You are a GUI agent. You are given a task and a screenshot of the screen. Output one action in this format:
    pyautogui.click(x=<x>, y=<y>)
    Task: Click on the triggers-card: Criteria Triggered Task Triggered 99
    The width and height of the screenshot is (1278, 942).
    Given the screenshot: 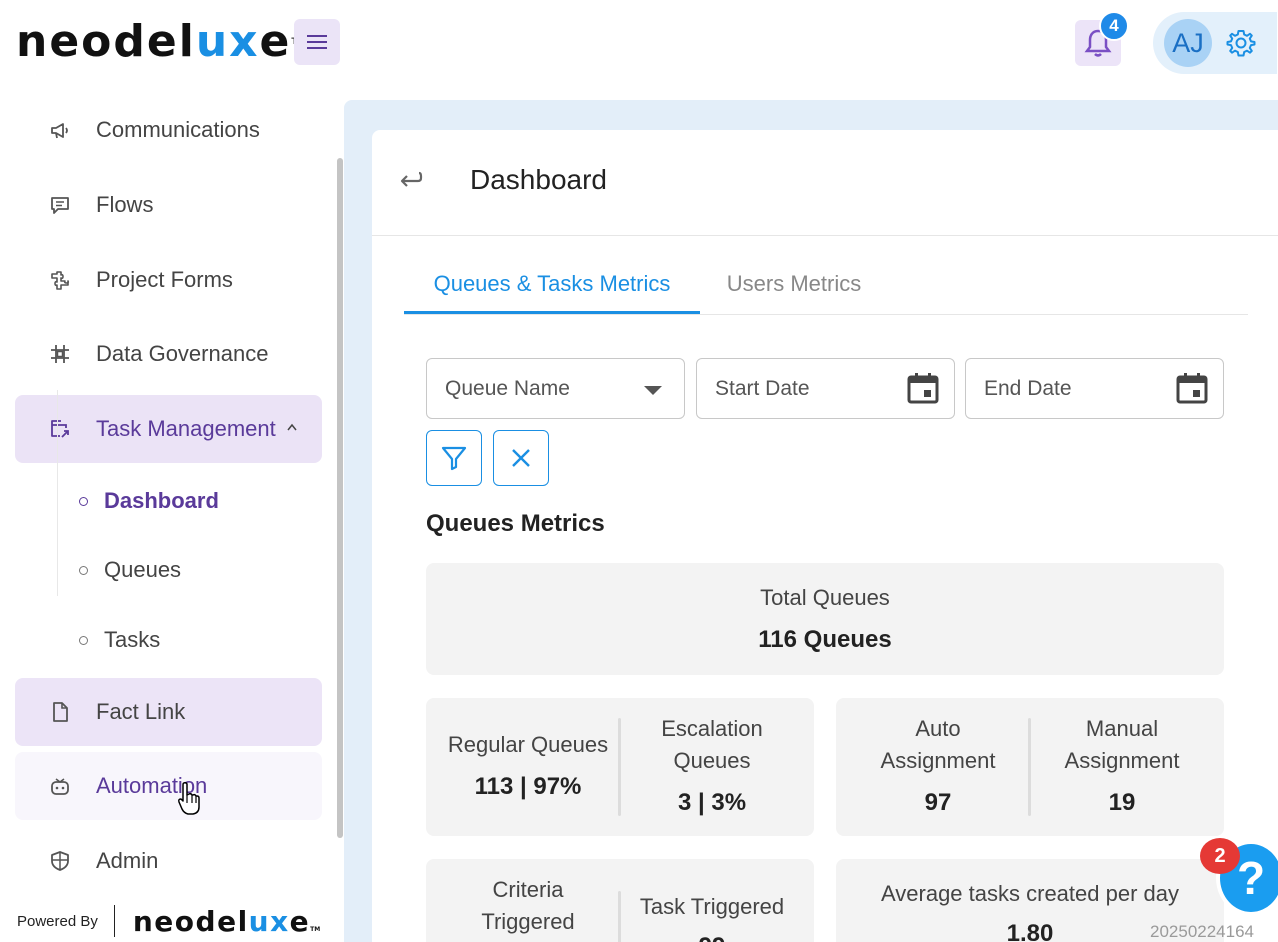 What is the action you would take?
    pyautogui.click(x=620, y=900)
    